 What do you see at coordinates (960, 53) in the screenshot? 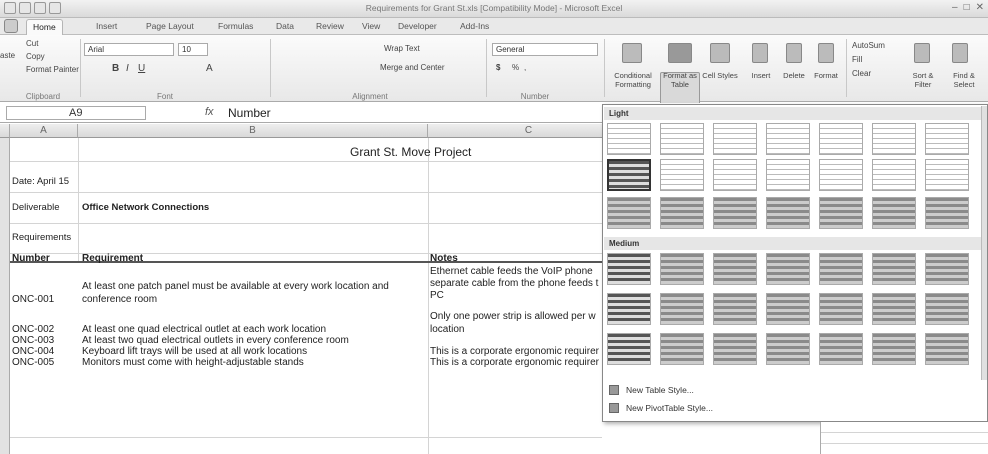
I see `find-select-icon` at bounding box center [960, 53].